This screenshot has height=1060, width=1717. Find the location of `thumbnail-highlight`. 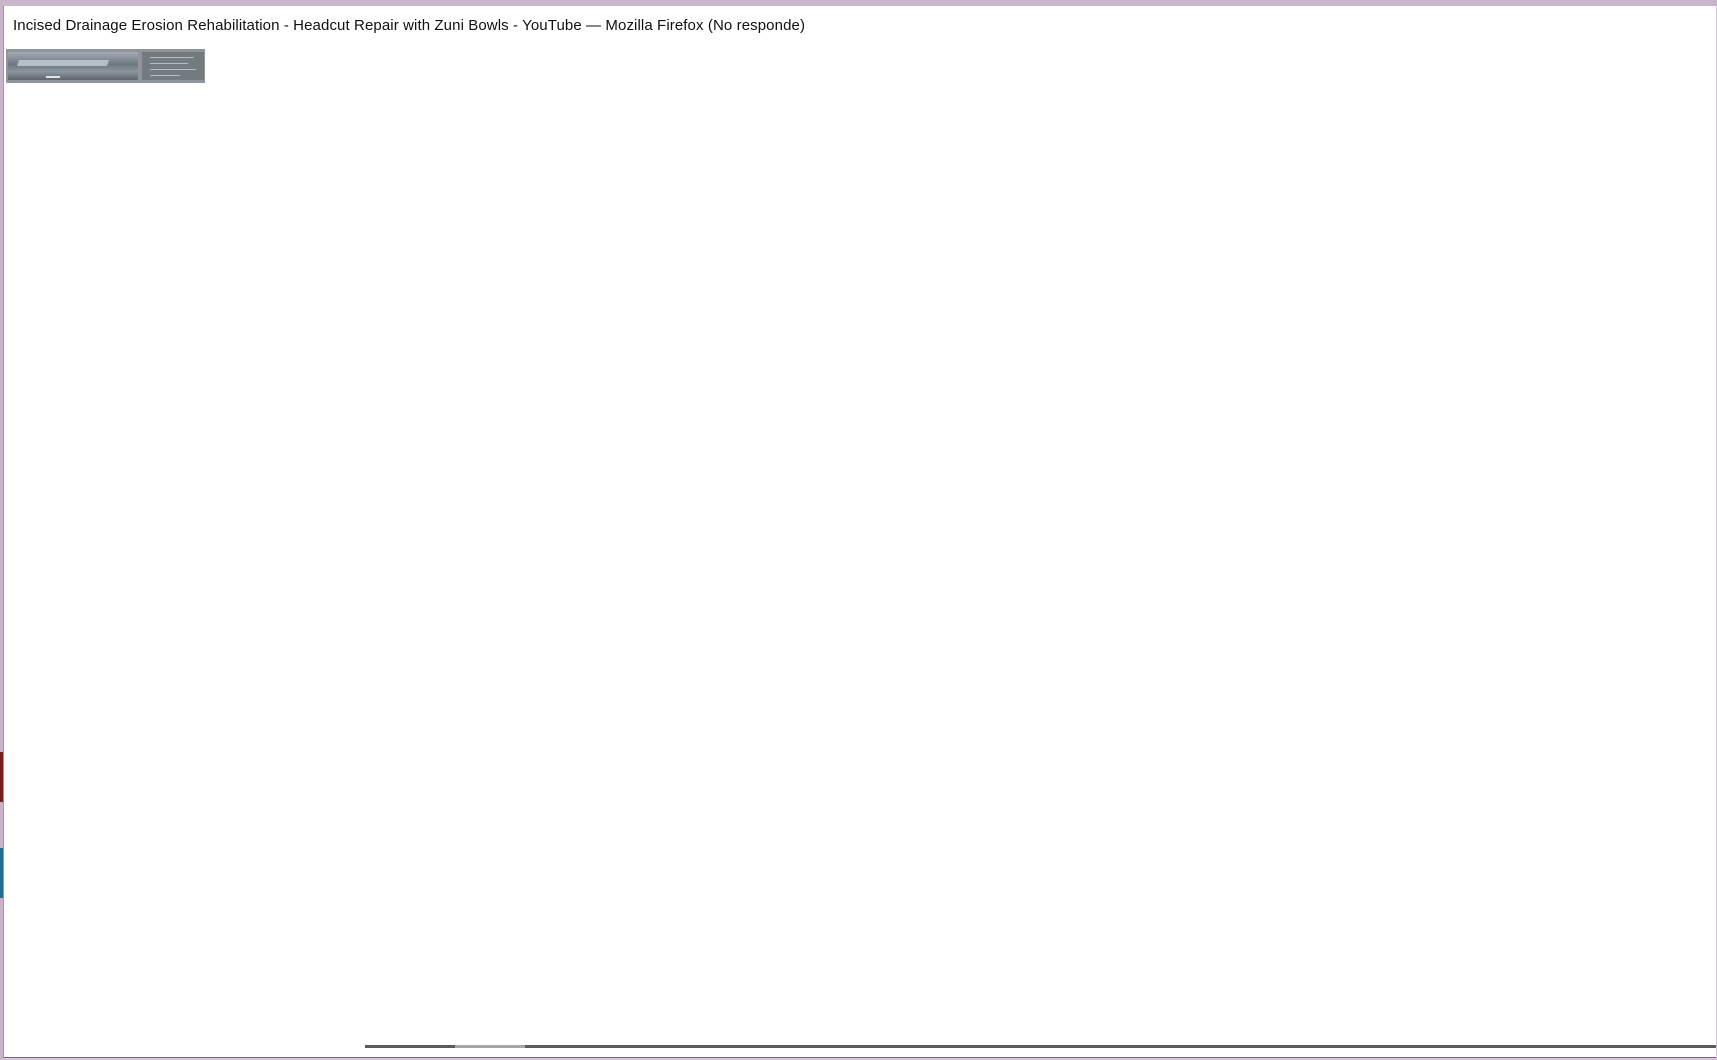

thumbnail-highlight is located at coordinates (63, 63).